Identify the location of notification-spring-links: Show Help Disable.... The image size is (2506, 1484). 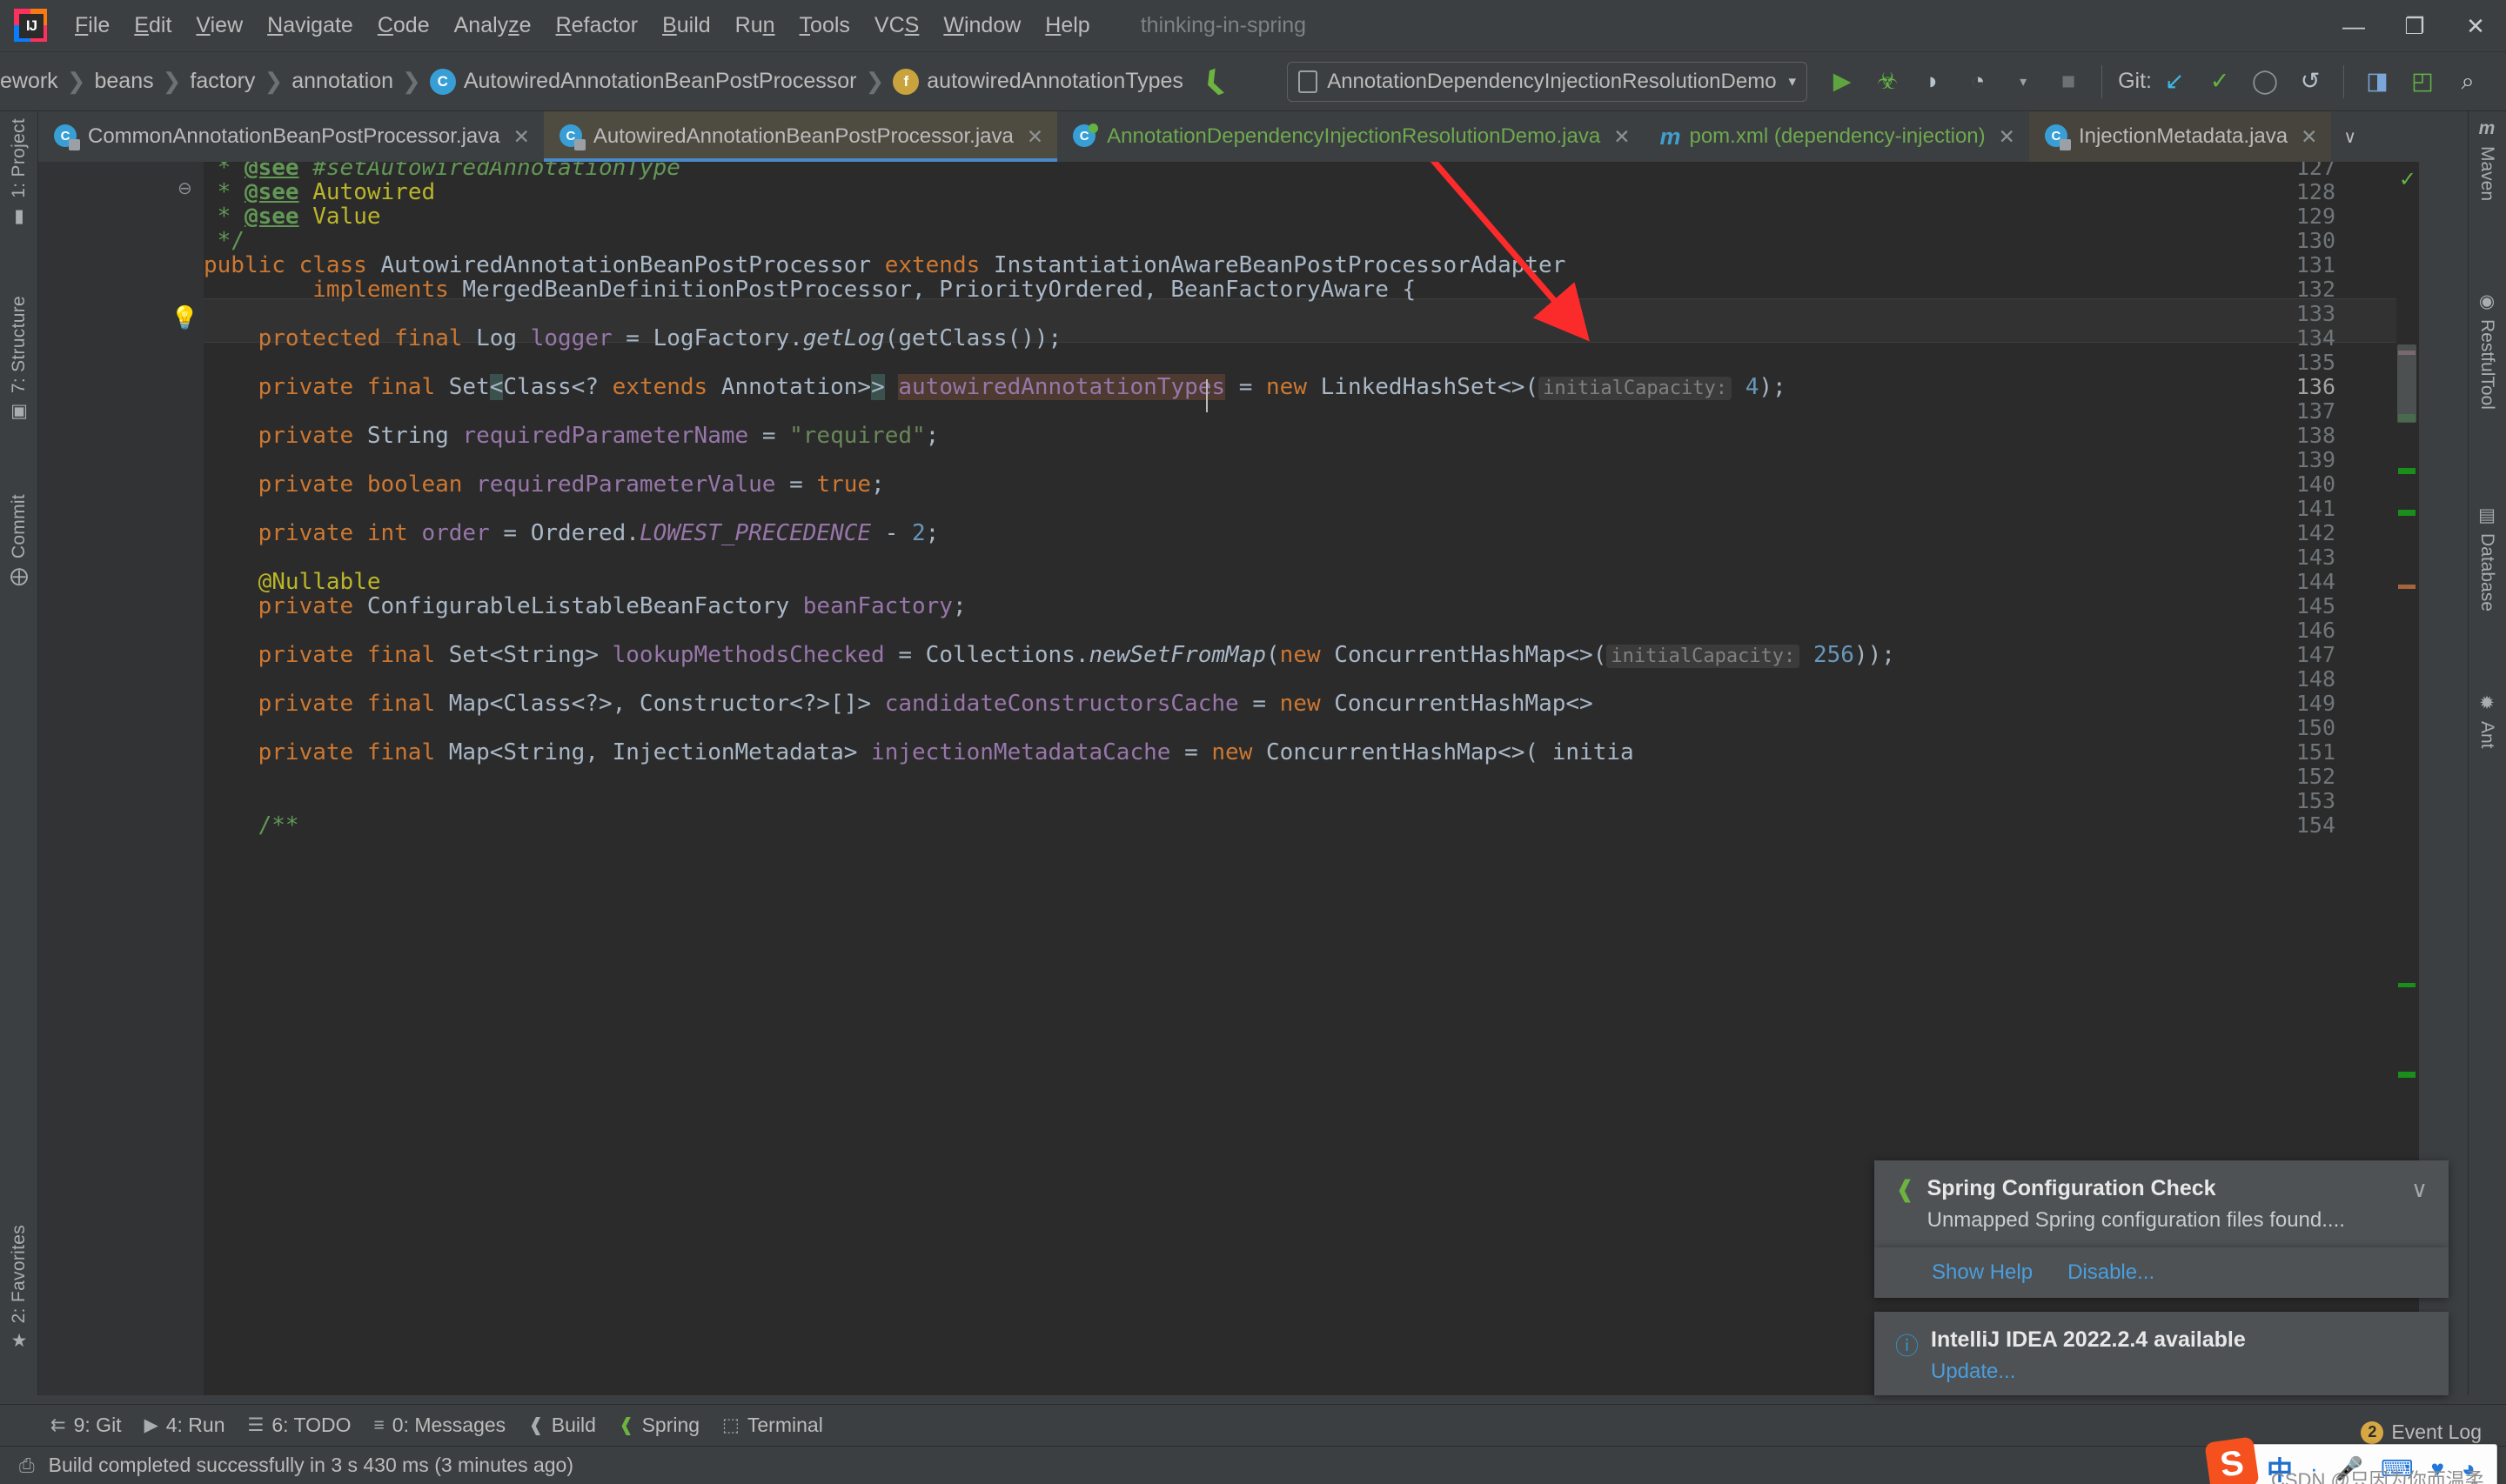
(2161, 1272).